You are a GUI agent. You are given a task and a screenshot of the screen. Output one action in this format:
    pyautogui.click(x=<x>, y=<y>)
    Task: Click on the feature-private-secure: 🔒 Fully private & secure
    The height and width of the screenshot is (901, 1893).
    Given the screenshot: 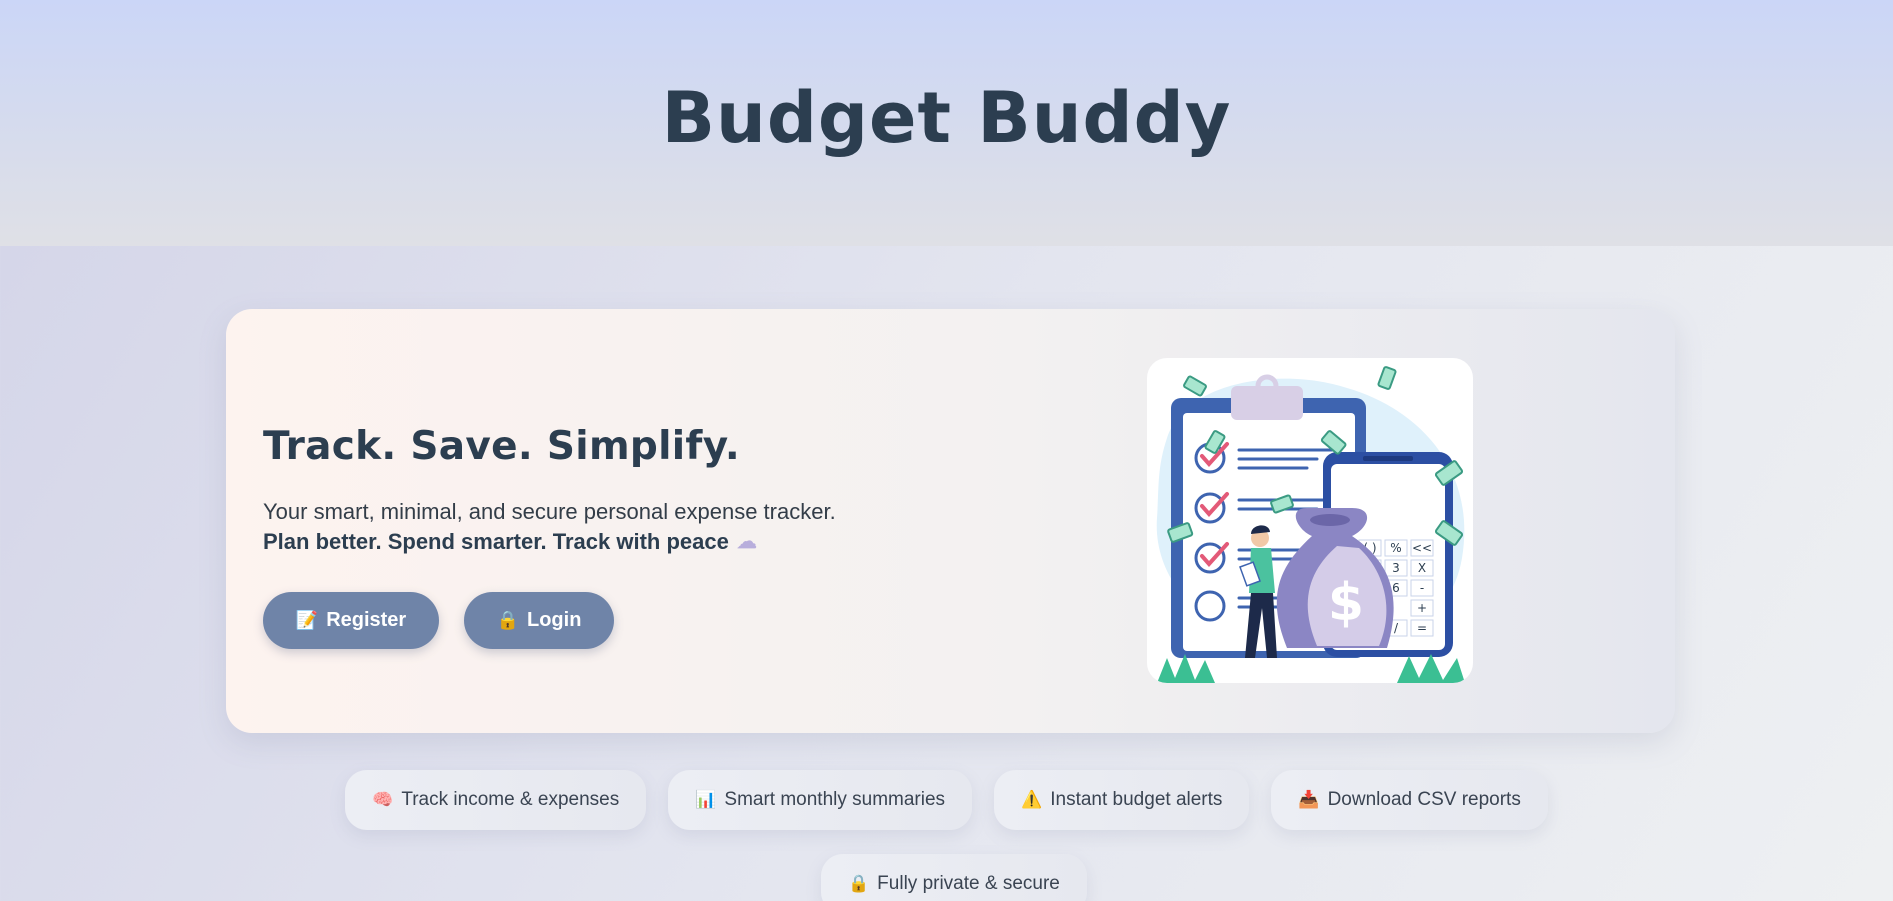 What is the action you would take?
    pyautogui.click(x=954, y=877)
    